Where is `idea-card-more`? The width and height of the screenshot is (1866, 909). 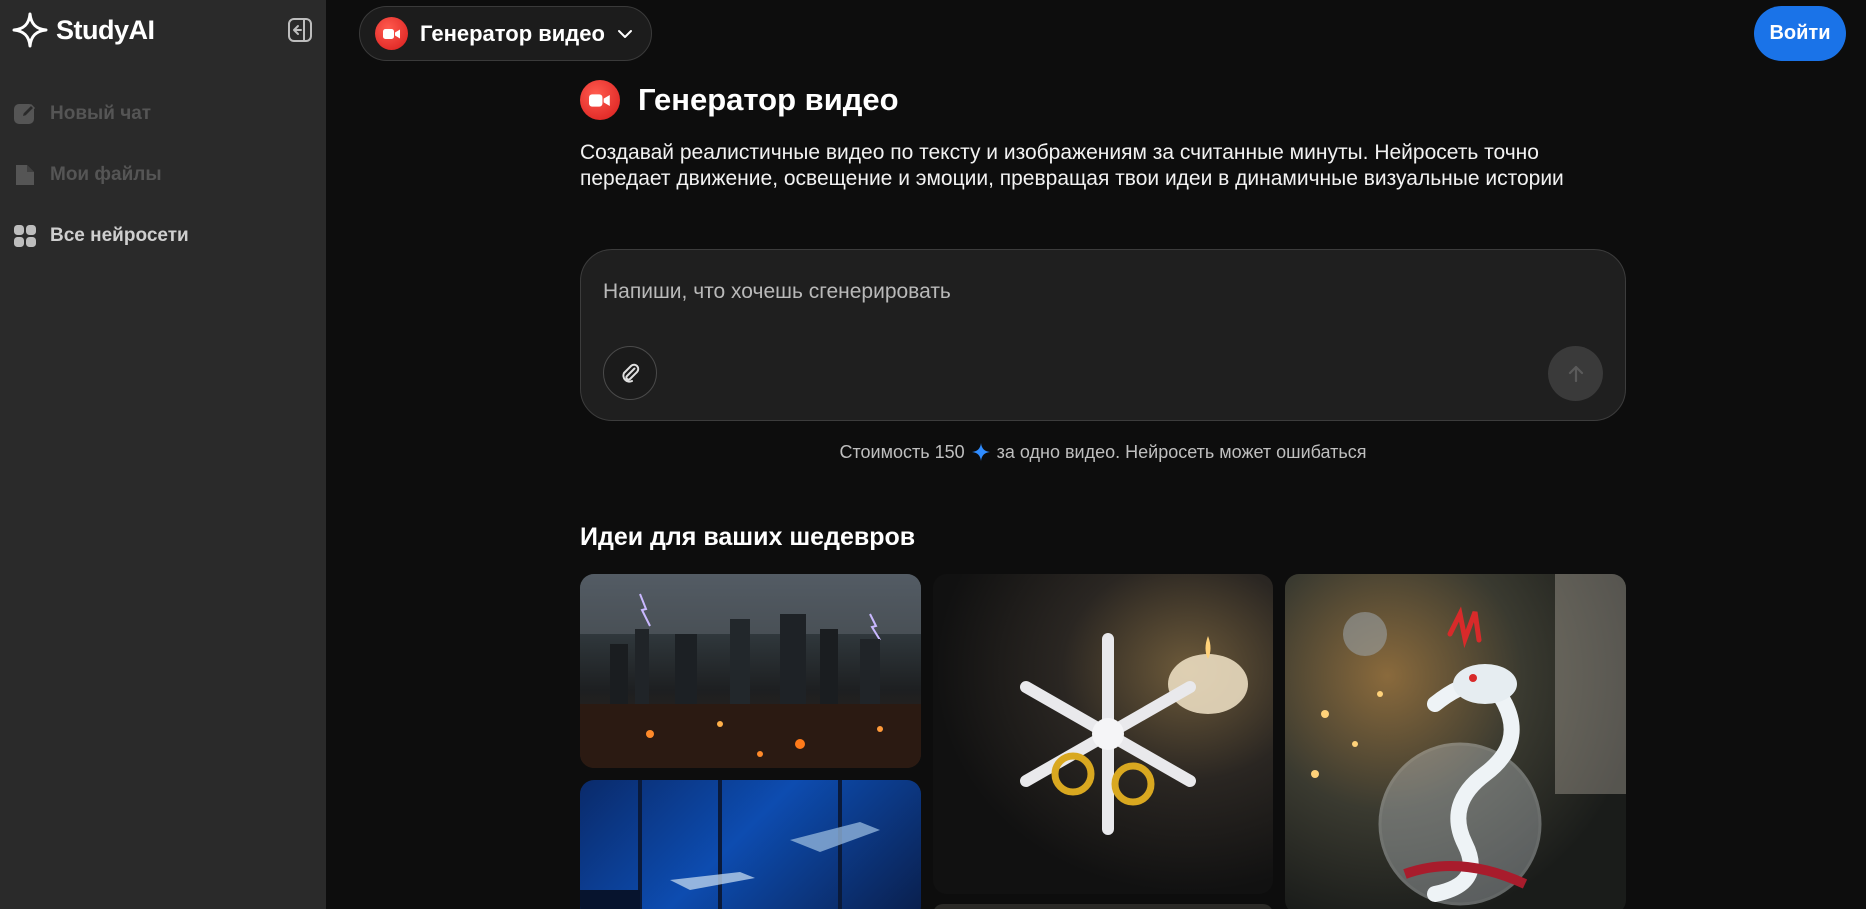
idea-card-more is located at coordinates (1103, 906).